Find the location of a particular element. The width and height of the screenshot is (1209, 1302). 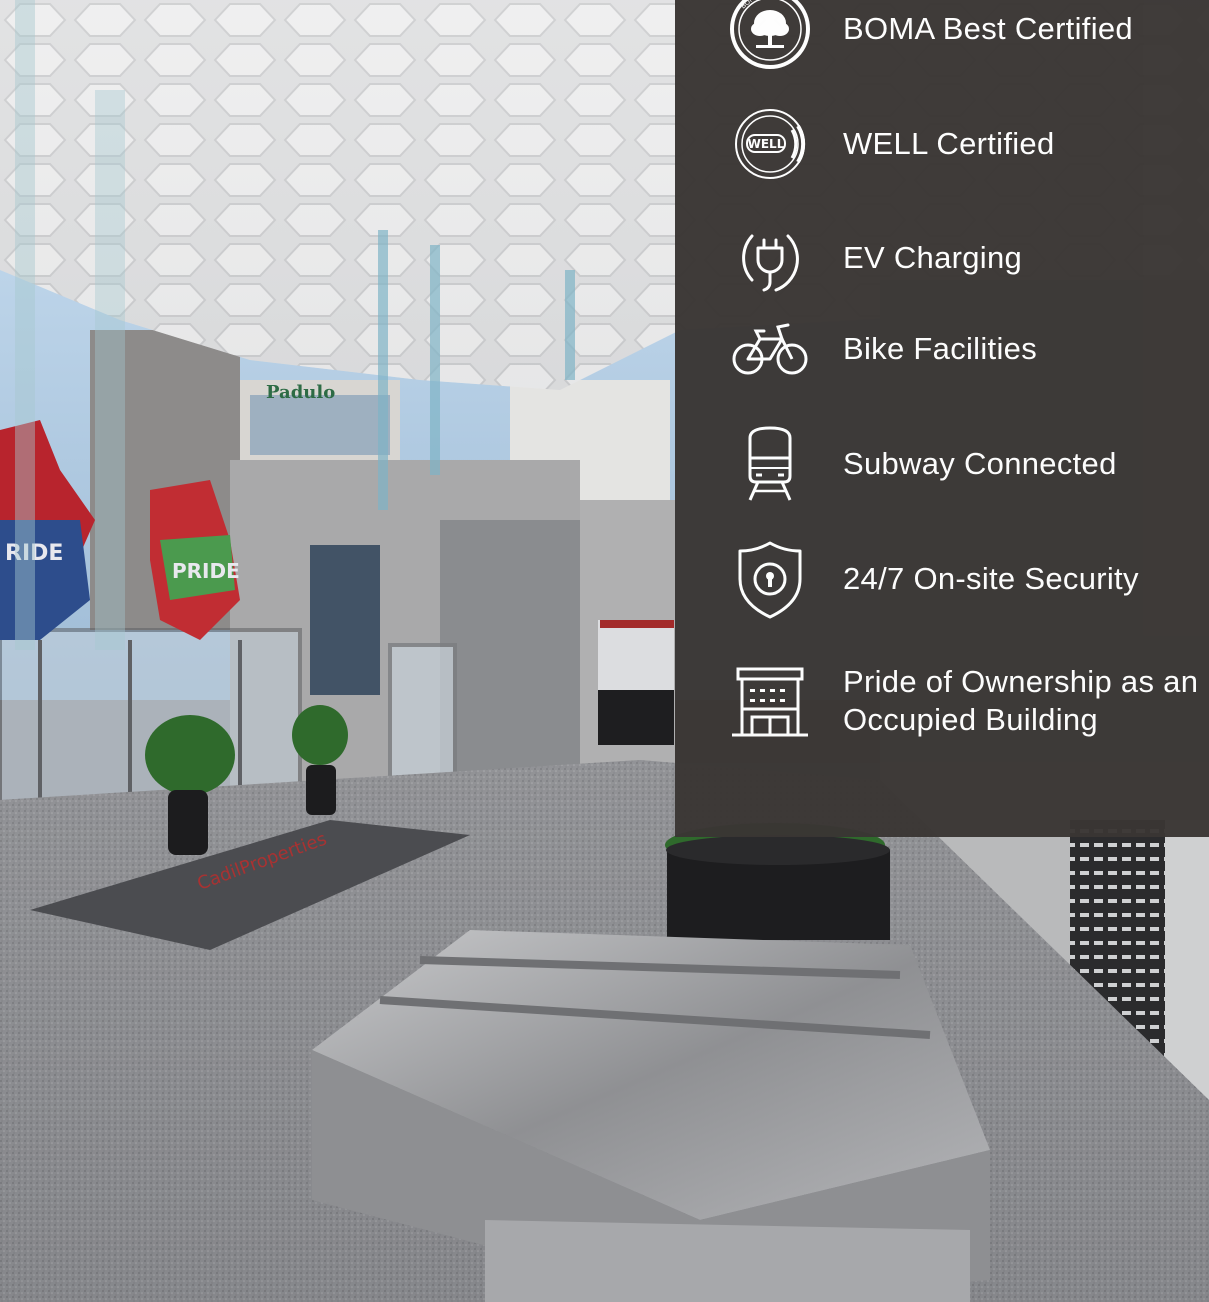

feature-label: WELL Certified is located at coordinates (949, 143).